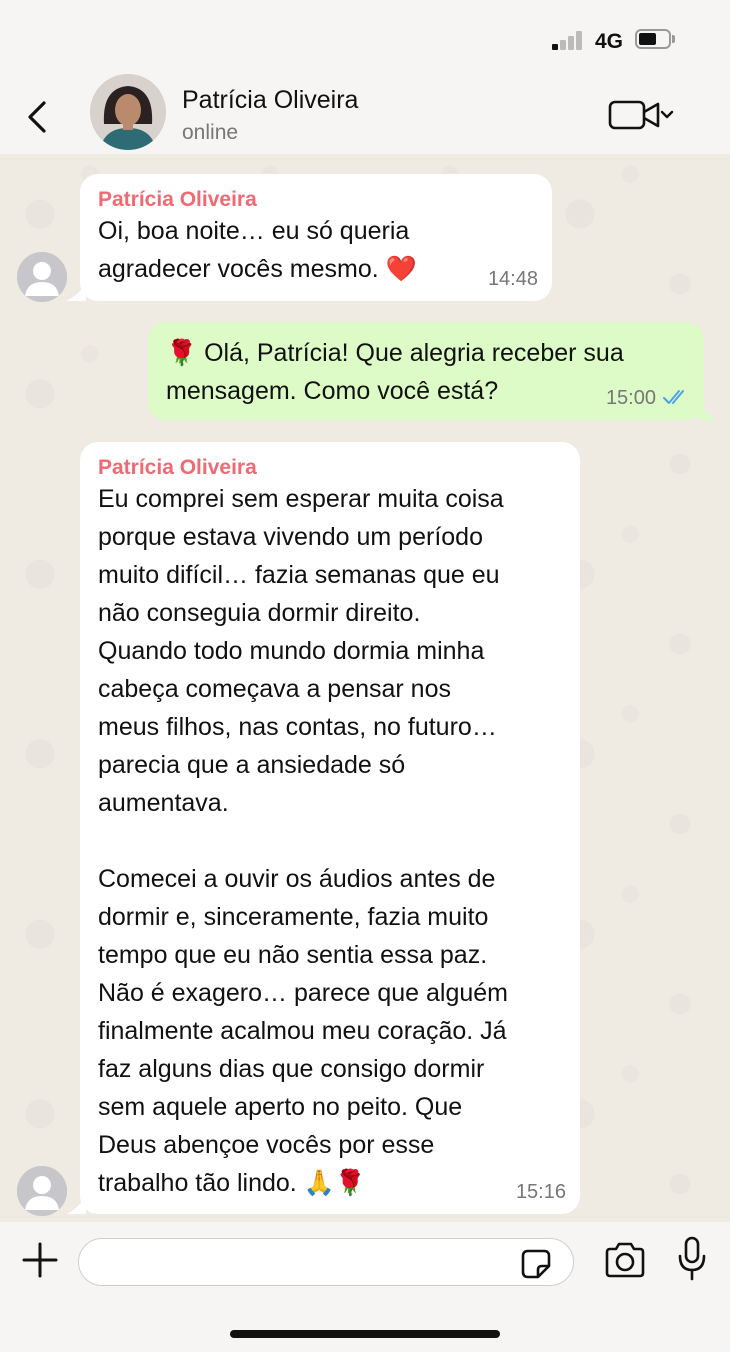 The height and width of the screenshot is (1352, 730). I want to click on signal-strength-icon, so click(569, 40).